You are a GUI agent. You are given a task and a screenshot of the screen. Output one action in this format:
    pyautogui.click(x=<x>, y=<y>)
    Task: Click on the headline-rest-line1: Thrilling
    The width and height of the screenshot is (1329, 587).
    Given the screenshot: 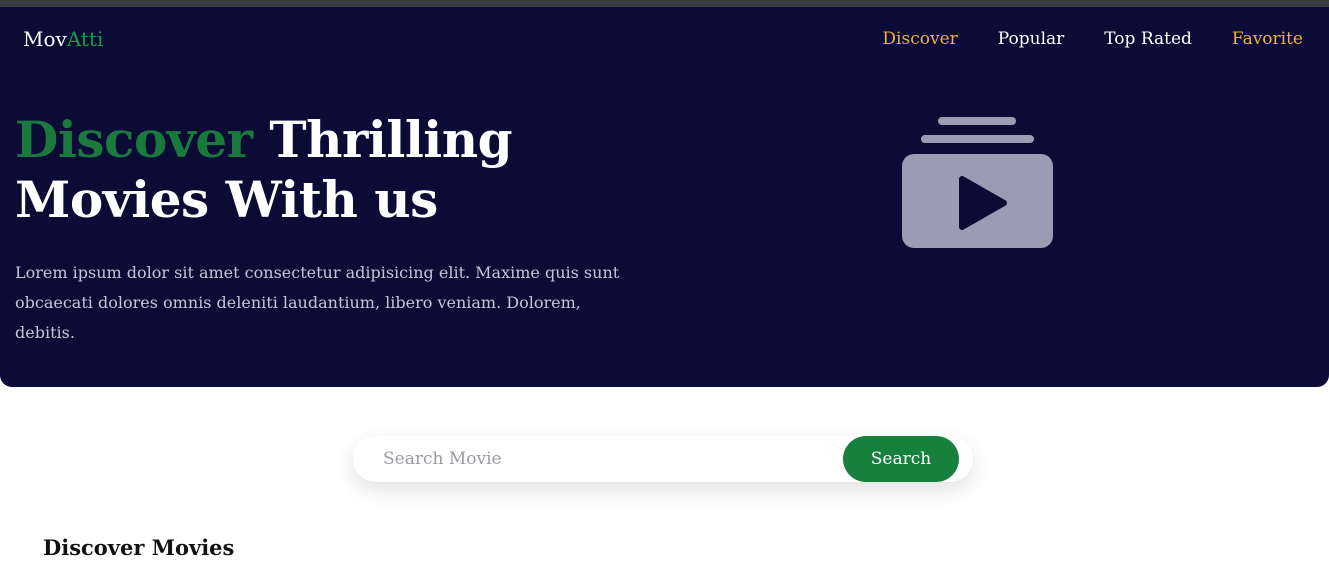 What is the action you would take?
    pyautogui.click(x=382, y=139)
    